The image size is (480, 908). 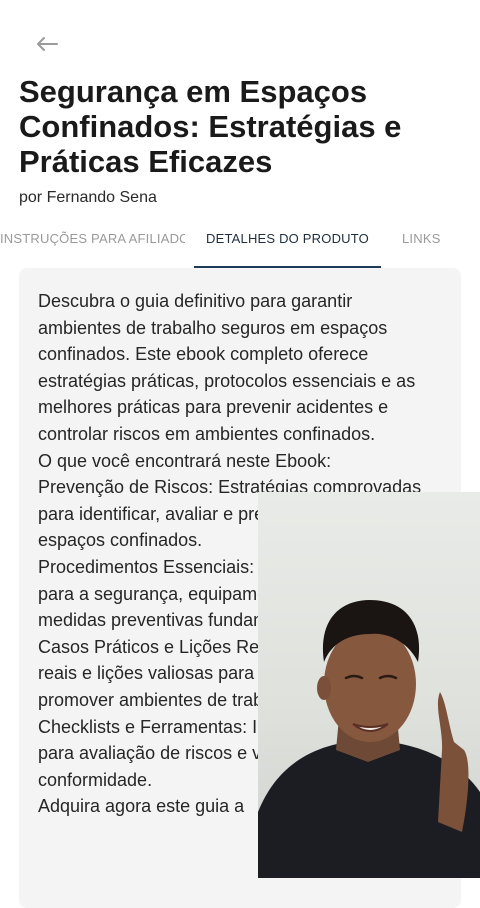 I want to click on back-button, so click(x=47, y=46).